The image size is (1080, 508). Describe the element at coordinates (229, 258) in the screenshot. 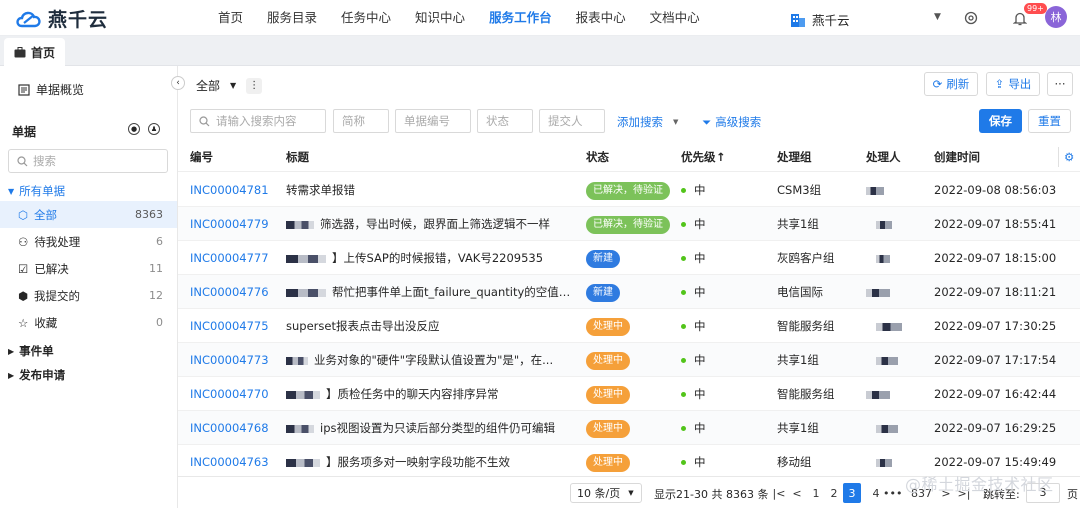

I see `ticket-id-link: INC00004777` at that location.